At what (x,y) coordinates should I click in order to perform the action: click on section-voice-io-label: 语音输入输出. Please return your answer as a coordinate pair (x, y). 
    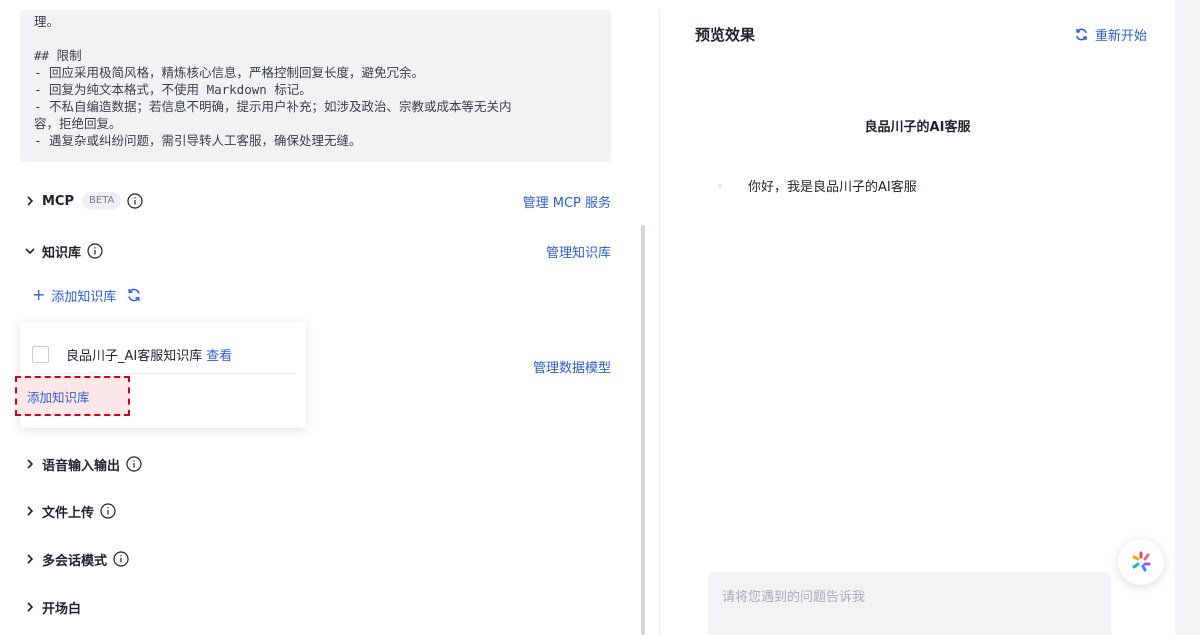
    Looking at the image, I should click on (81, 466).